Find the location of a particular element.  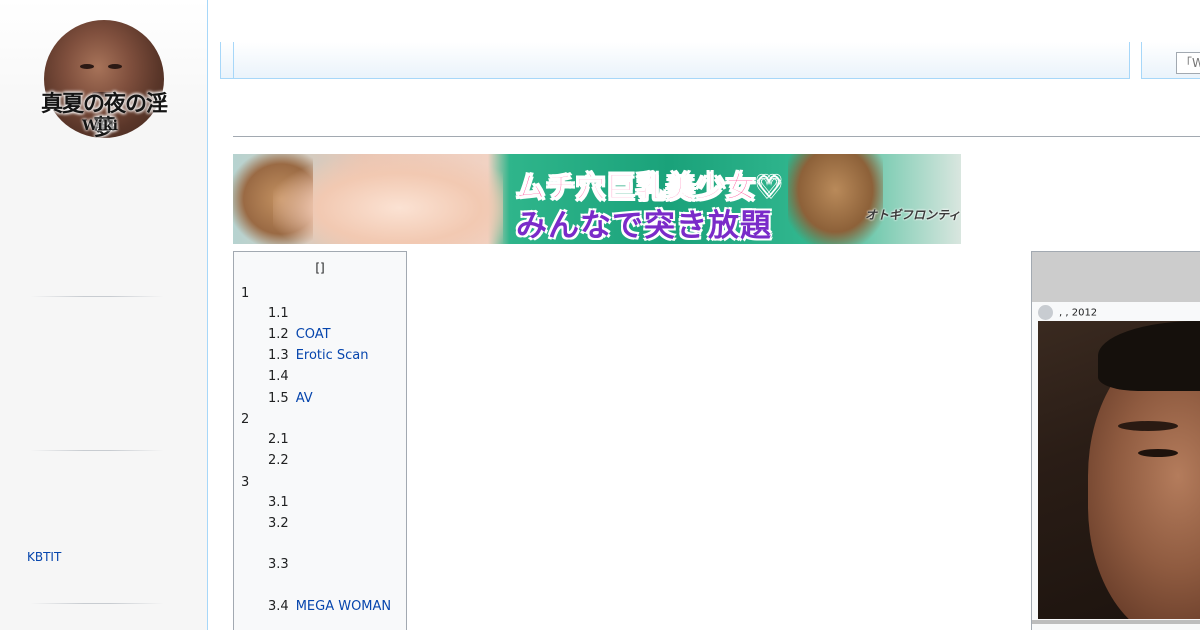

search-input is located at coordinates (1188, 63).